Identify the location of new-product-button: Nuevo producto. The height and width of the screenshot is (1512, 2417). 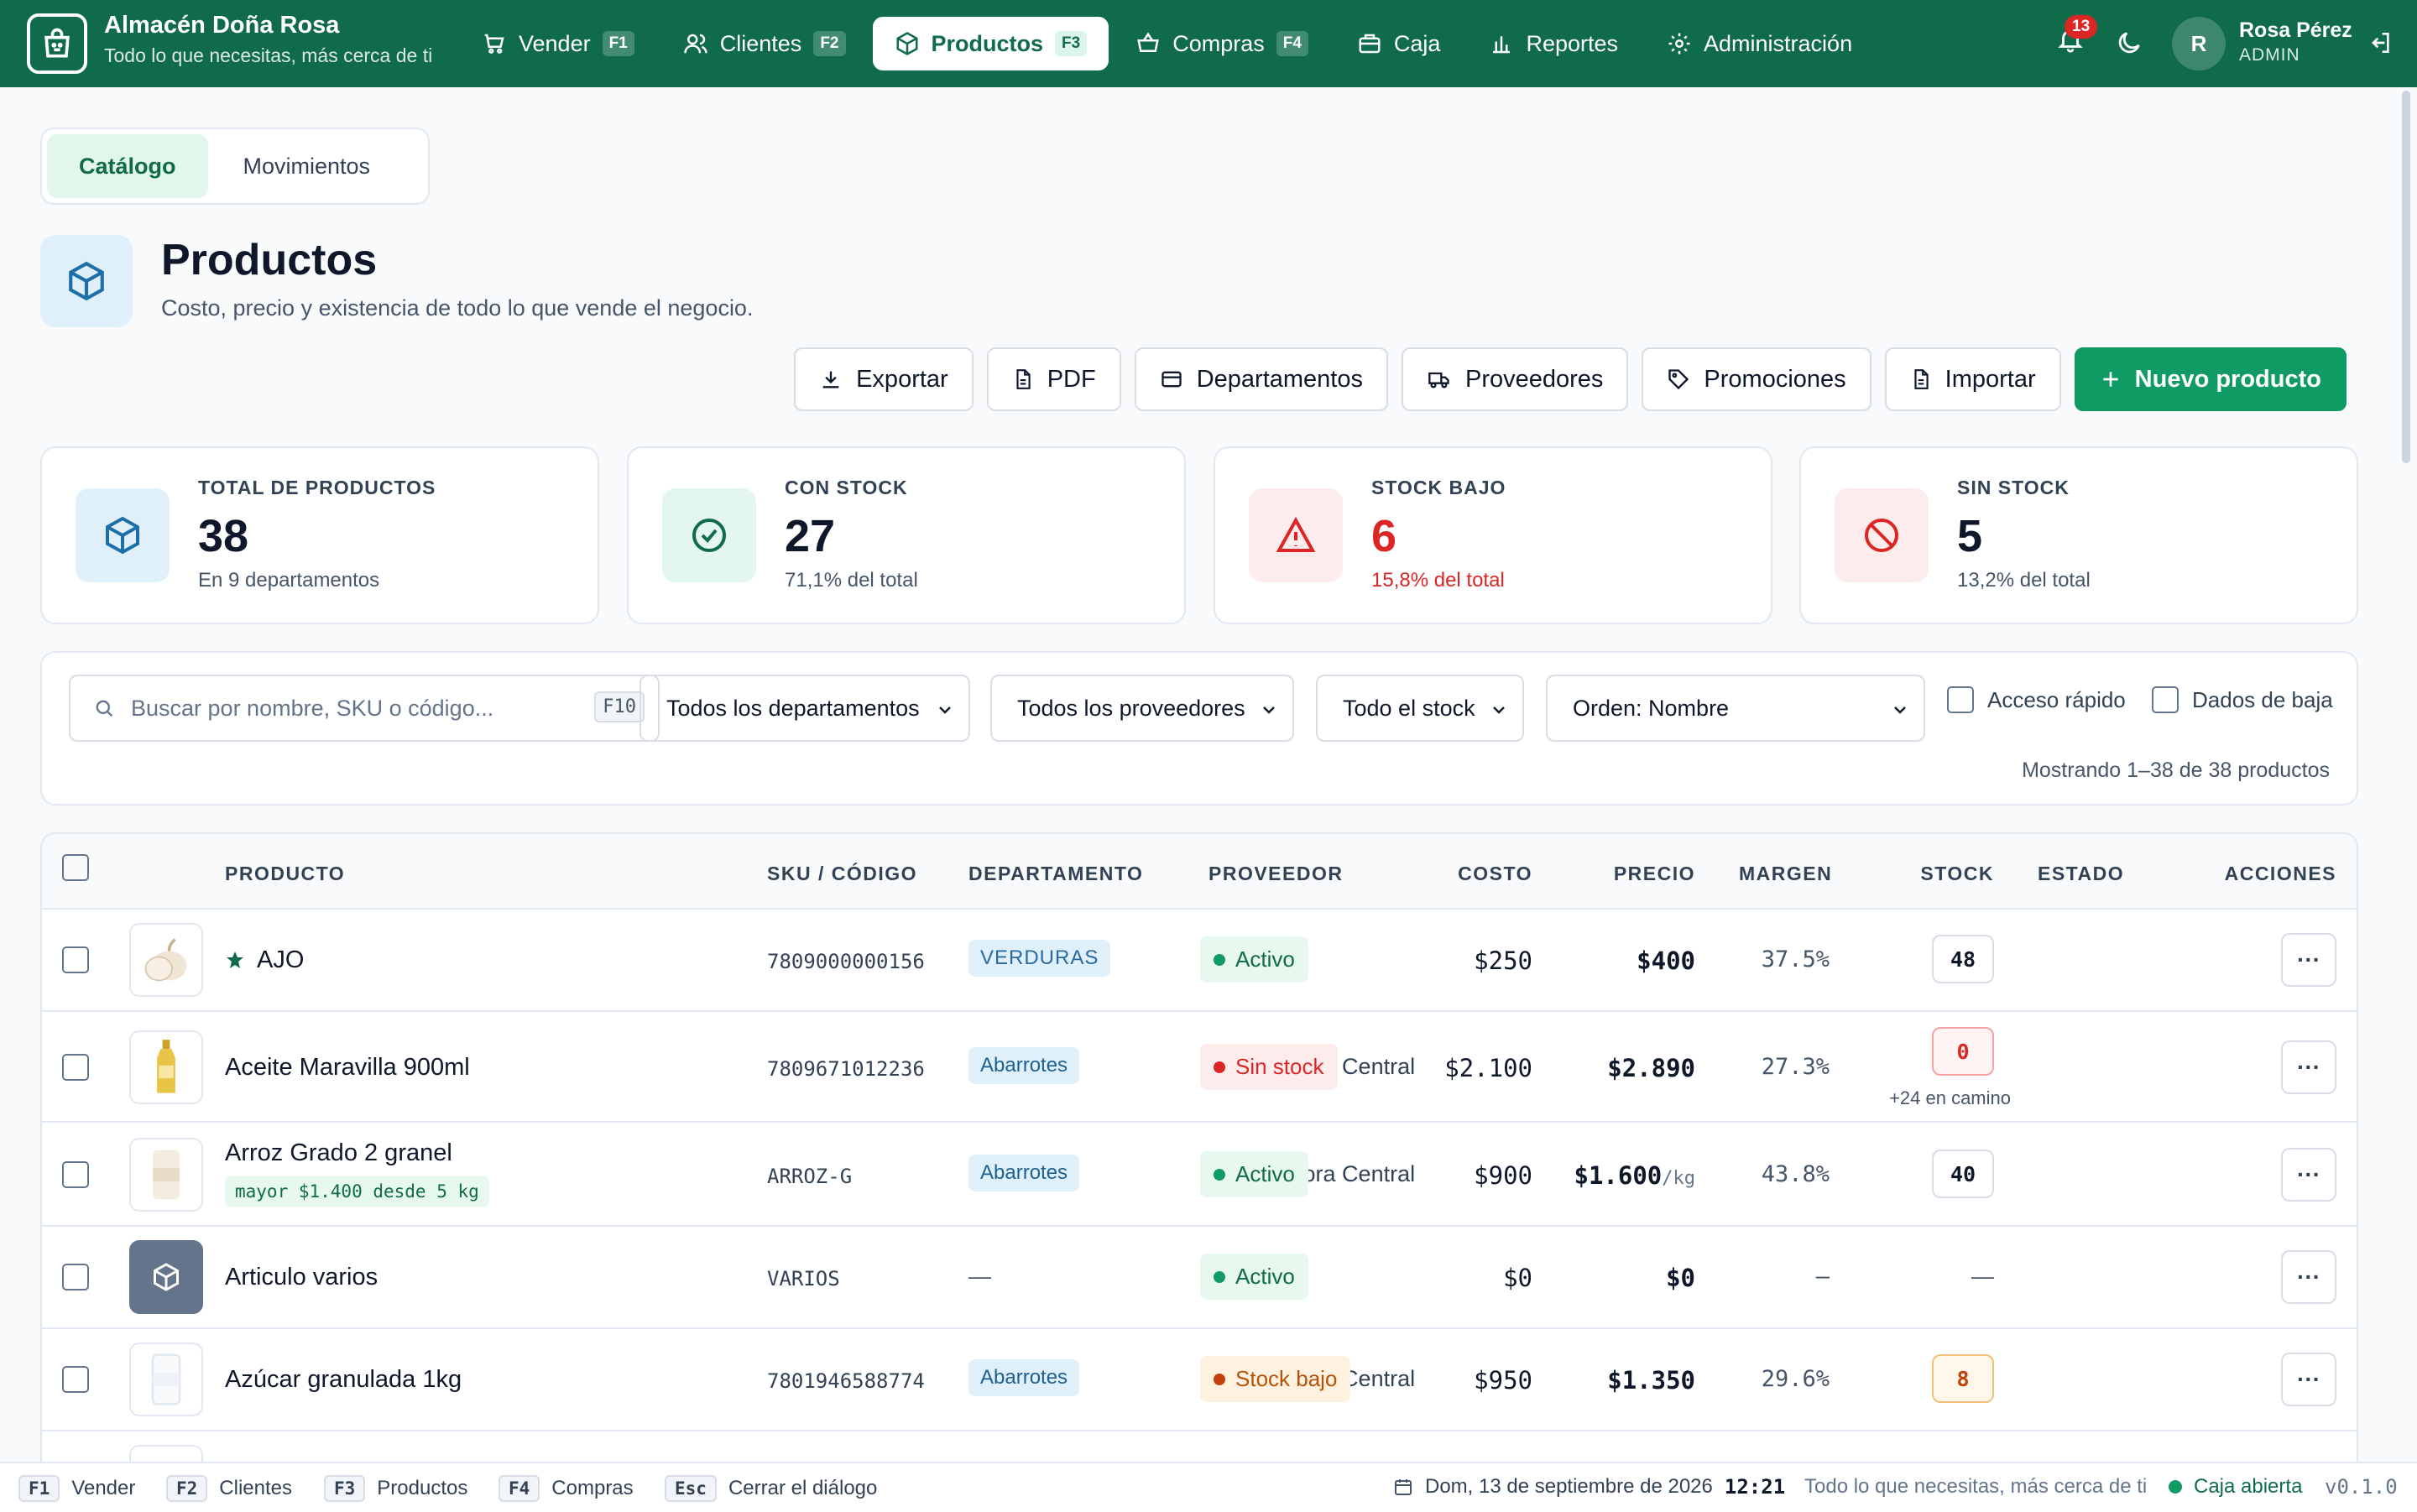
(2210, 379).